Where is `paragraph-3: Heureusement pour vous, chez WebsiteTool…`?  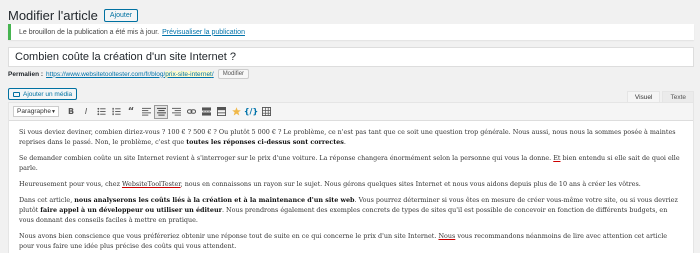
paragraph-3: Heureusement pour vous, chez WebsiteTool… is located at coordinates (330, 184).